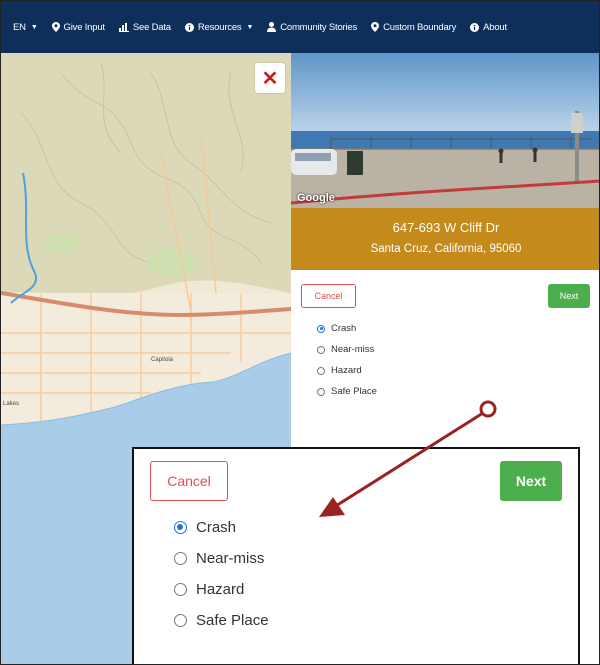  What do you see at coordinates (420, 27) in the screenshot?
I see `nav-custom-boundary-label: Custom Boundary` at bounding box center [420, 27].